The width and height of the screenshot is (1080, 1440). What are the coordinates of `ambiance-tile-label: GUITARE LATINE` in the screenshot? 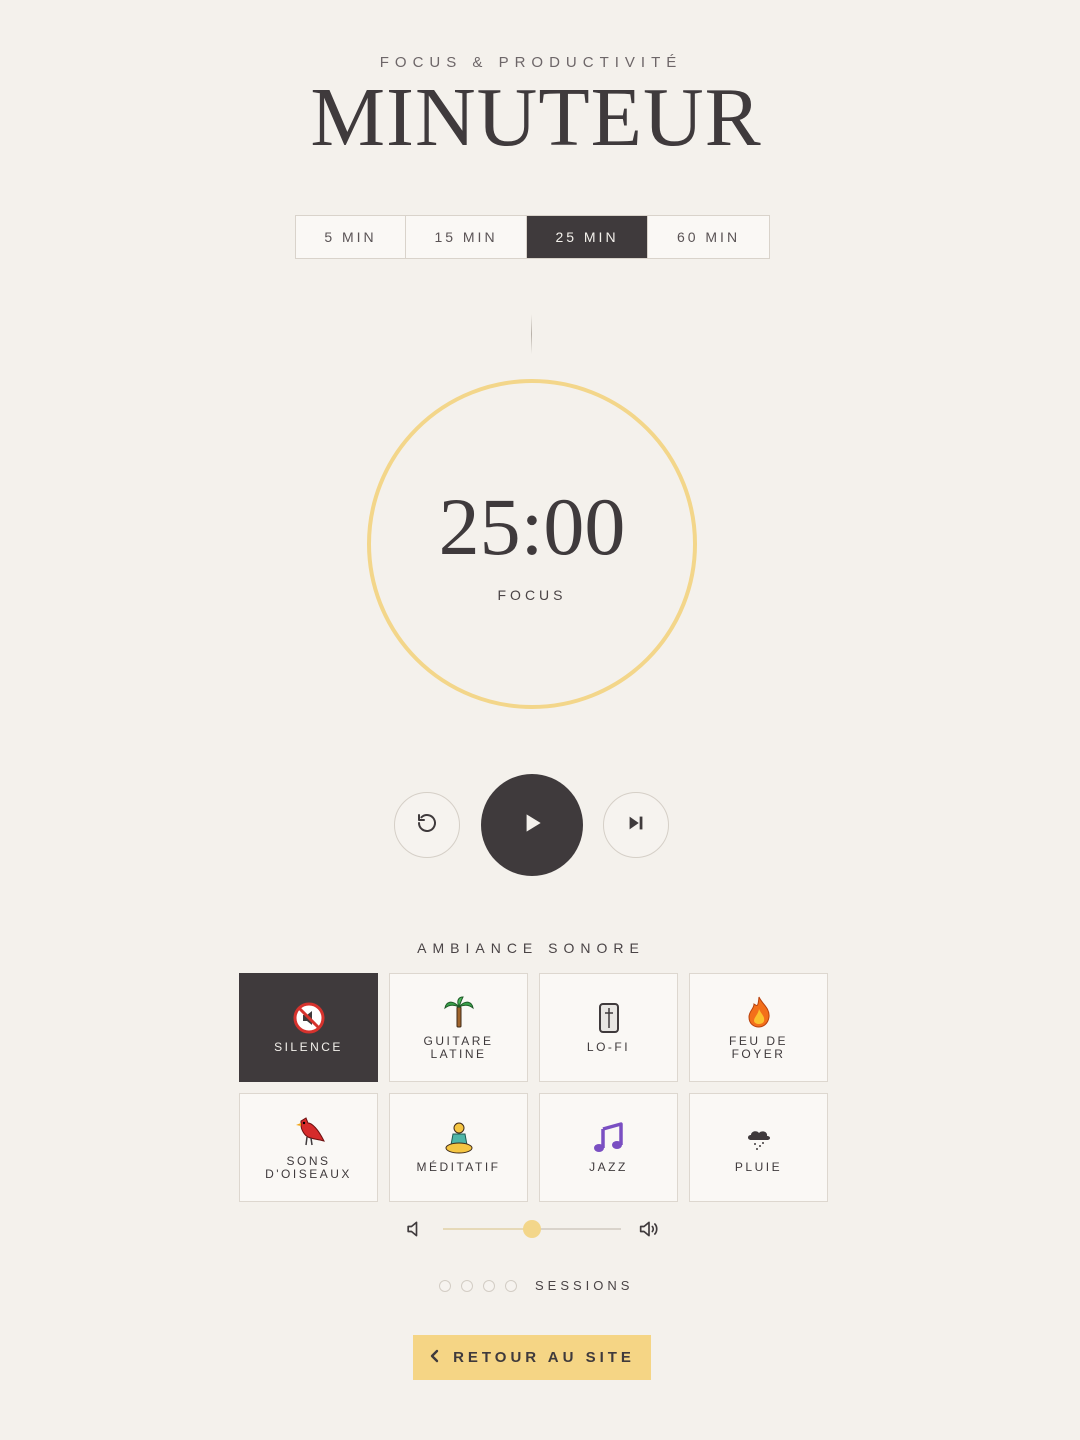 It's located at (458, 1047).